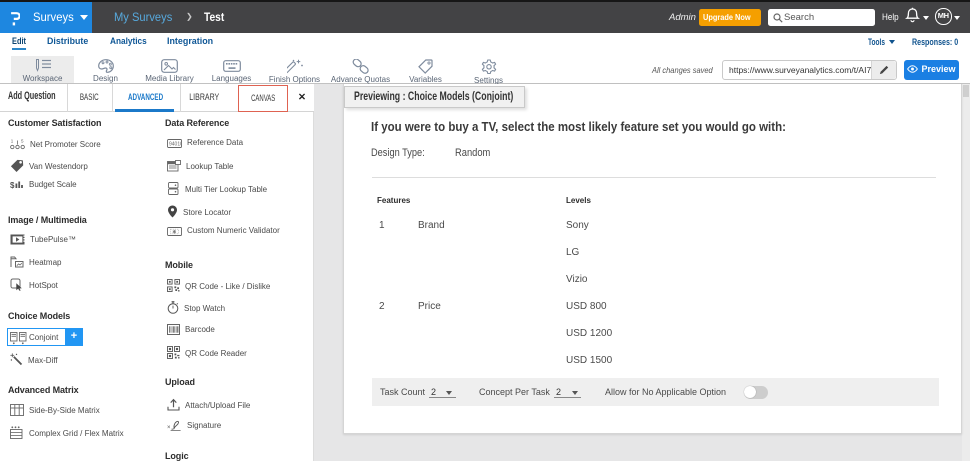 This screenshot has height=461, width=970. What do you see at coordinates (22, 140) in the screenshot?
I see `svg-text: 5` at bounding box center [22, 140].